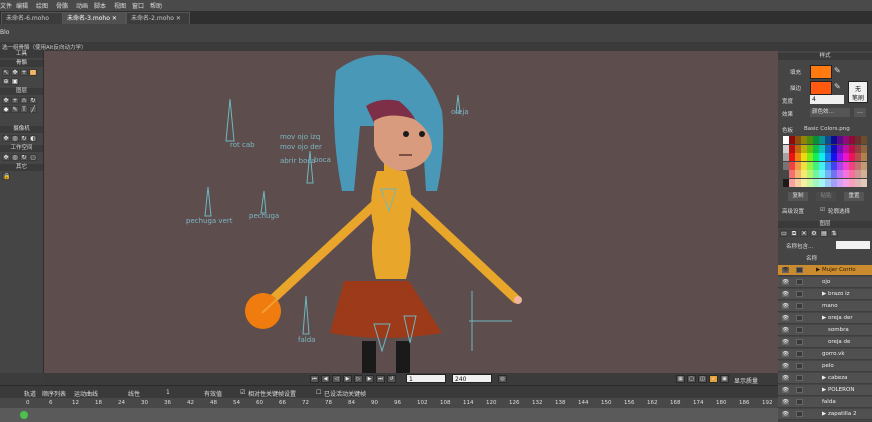 This screenshot has height=422, width=872. I want to click on menu-help: 帮助, so click(156, 5).